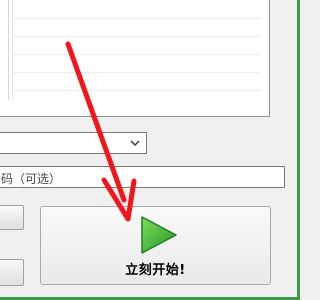  What do you see at coordinates (31, 179) in the screenshot?
I see `password-field-text: 码（可选）` at bounding box center [31, 179].